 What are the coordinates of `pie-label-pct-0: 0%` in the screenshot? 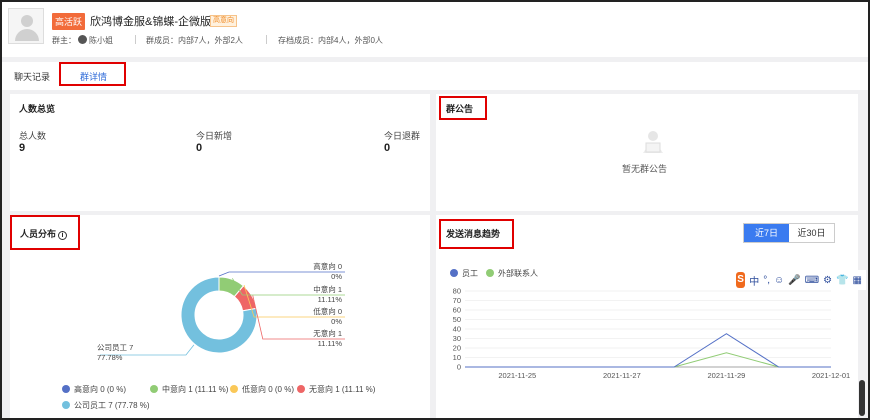 It's located at (336, 276).